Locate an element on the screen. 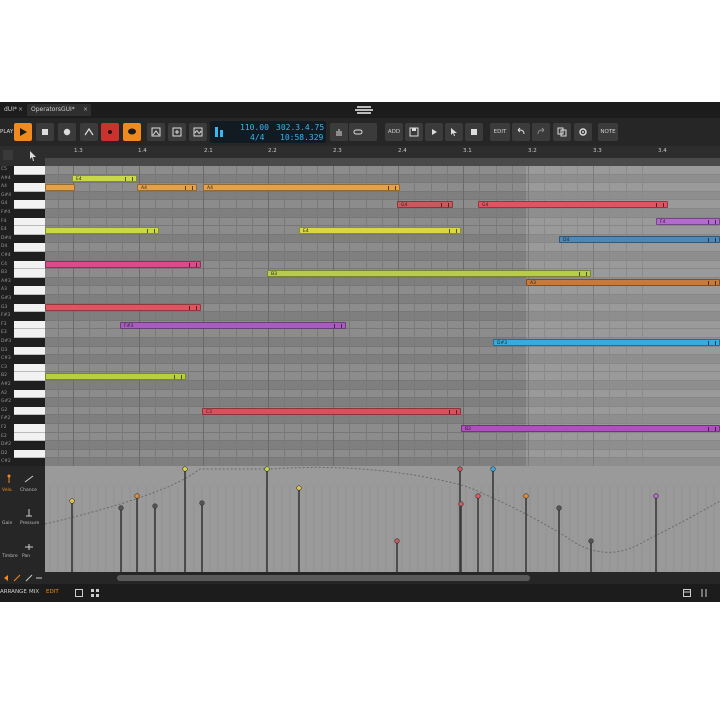 Image resolution: width=720 pixels, height=720 pixels. play-button is located at coordinates (23, 132).